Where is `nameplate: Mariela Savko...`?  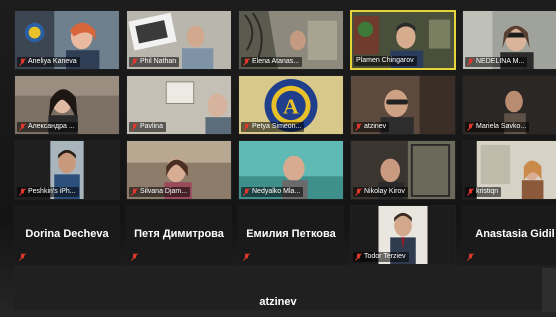
nameplate: Mariela Savko... is located at coordinates (497, 127).